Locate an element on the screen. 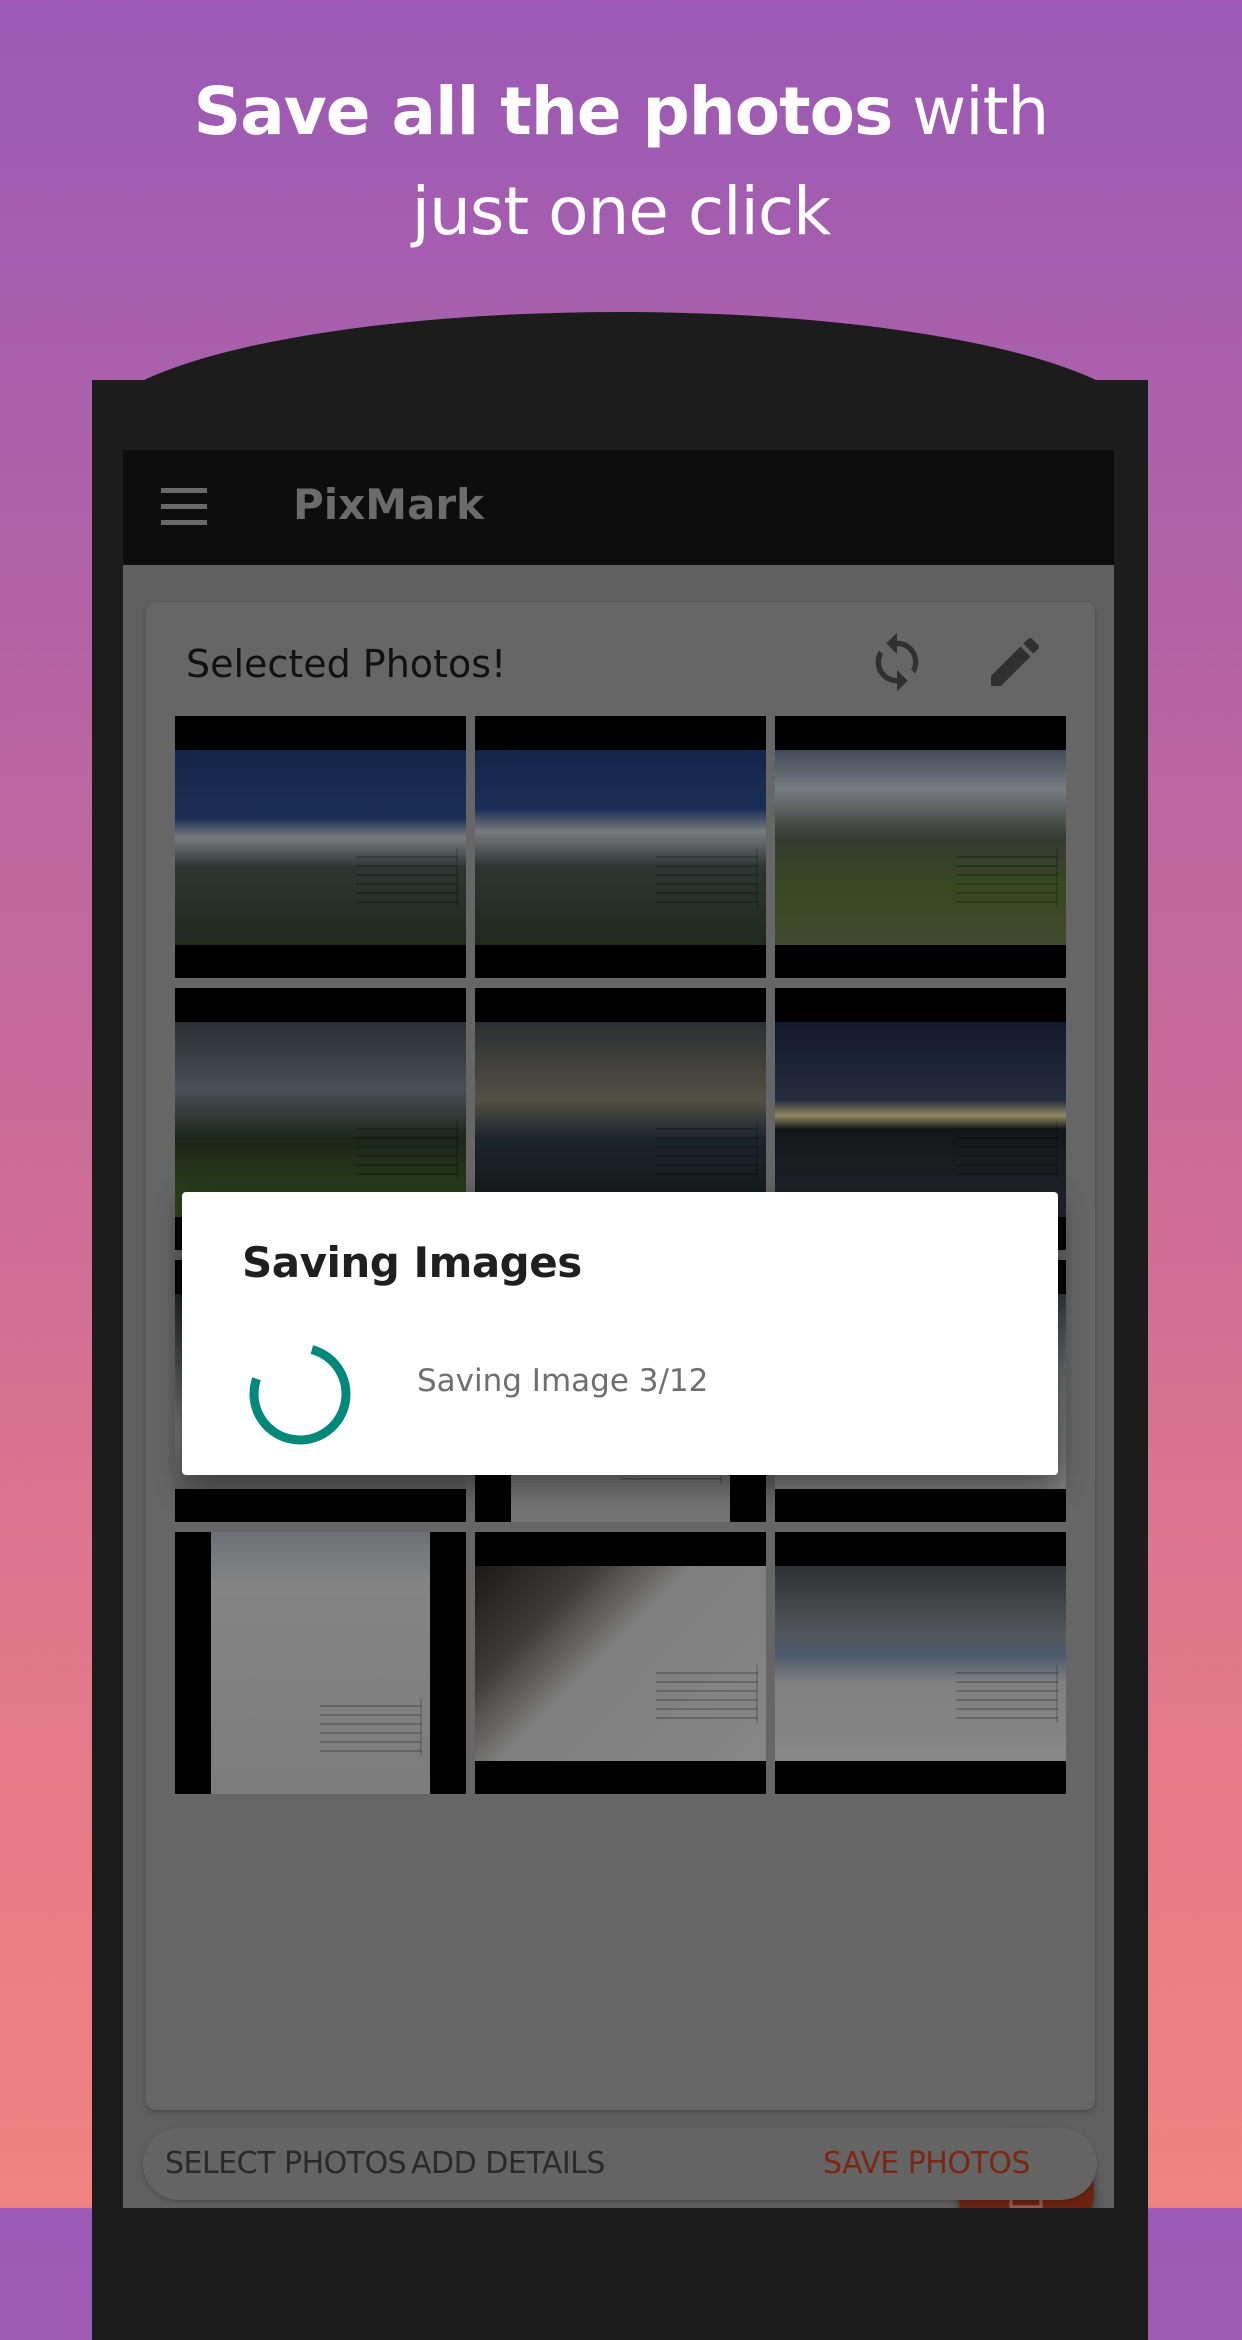  promo-headline: Save all the photos with just one click is located at coordinates (621, 162).